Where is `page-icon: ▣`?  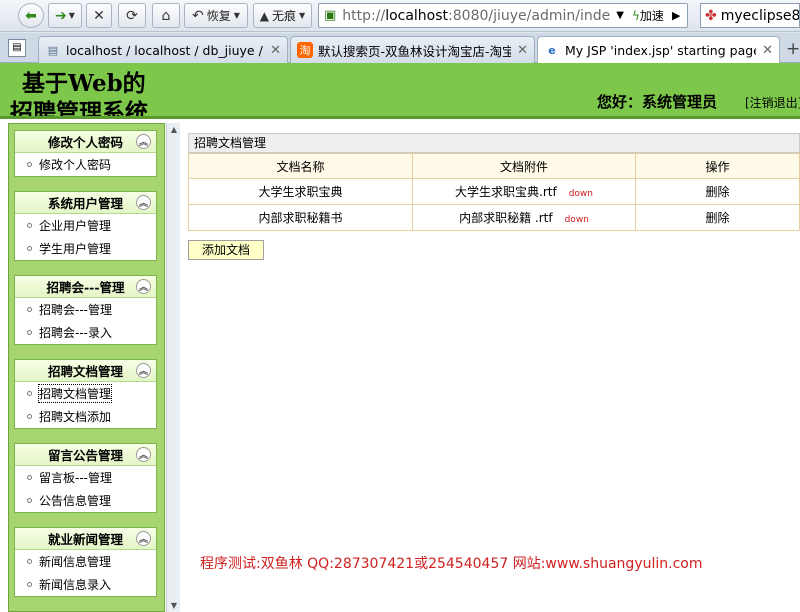
page-icon: ▣ is located at coordinates (330, 15).